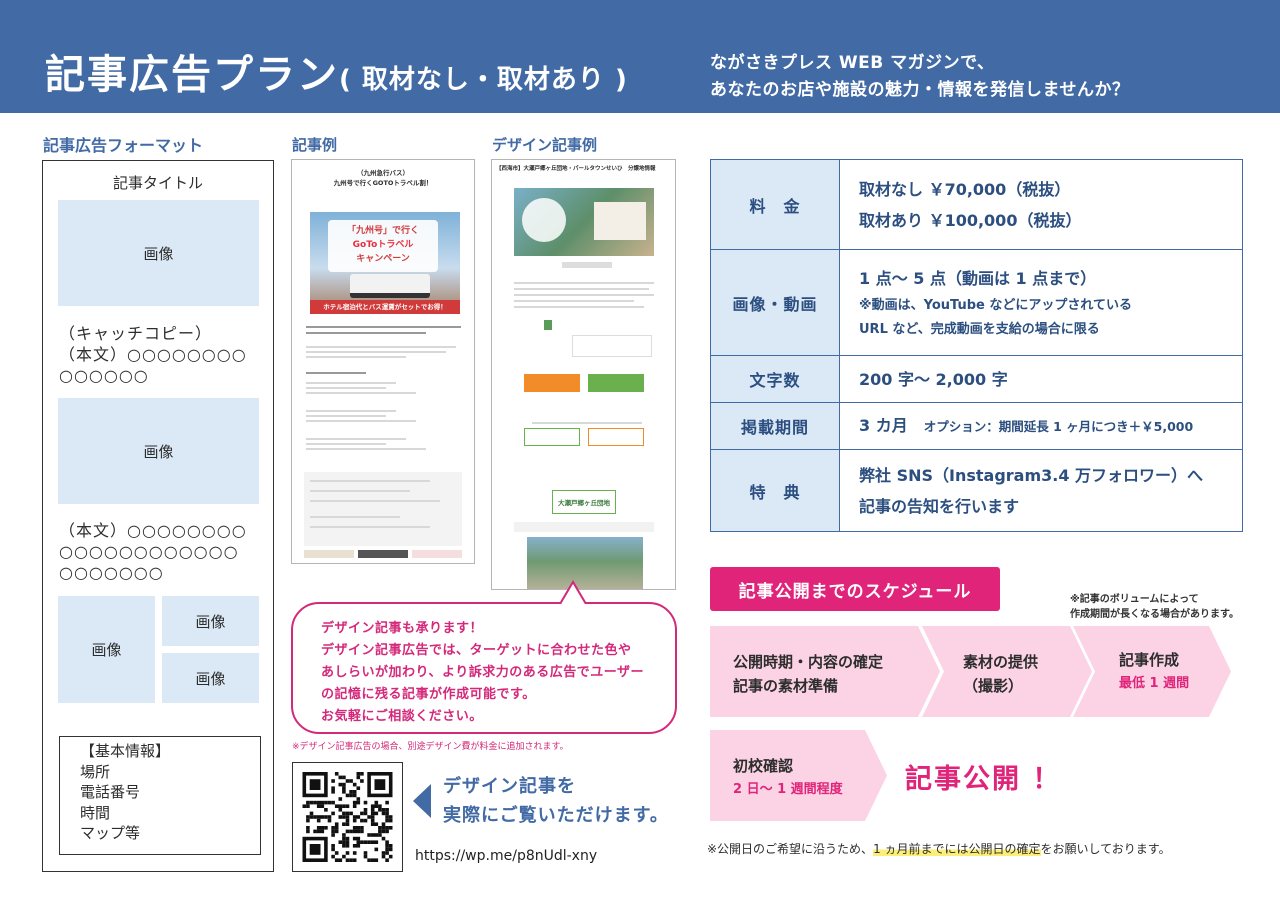 Image resolution: width=1280 pixels, height=905 pixels. Describe the element at coordinates (883, 425) in the screenshot. I see `period-duration: 3 カ月` at that location.